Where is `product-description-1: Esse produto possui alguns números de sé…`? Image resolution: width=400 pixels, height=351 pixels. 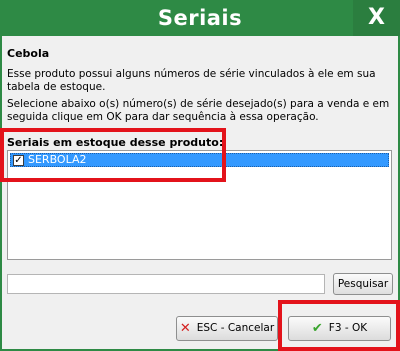
product-description-1: Esse produto possui alguns números de sé… is located at coordinates (191, 80).